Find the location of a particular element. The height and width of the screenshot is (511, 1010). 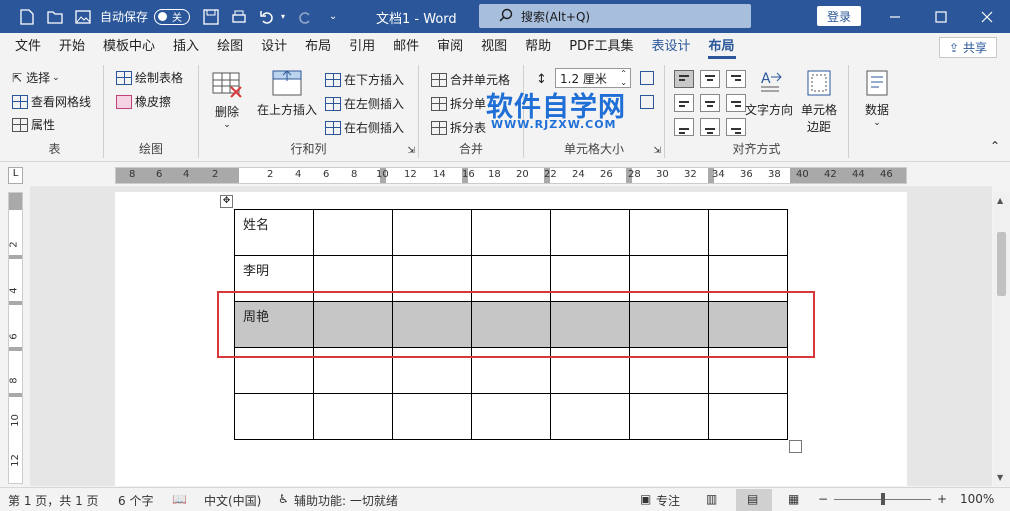

zoom-slider-thumb is located at coordinates (883, 499).